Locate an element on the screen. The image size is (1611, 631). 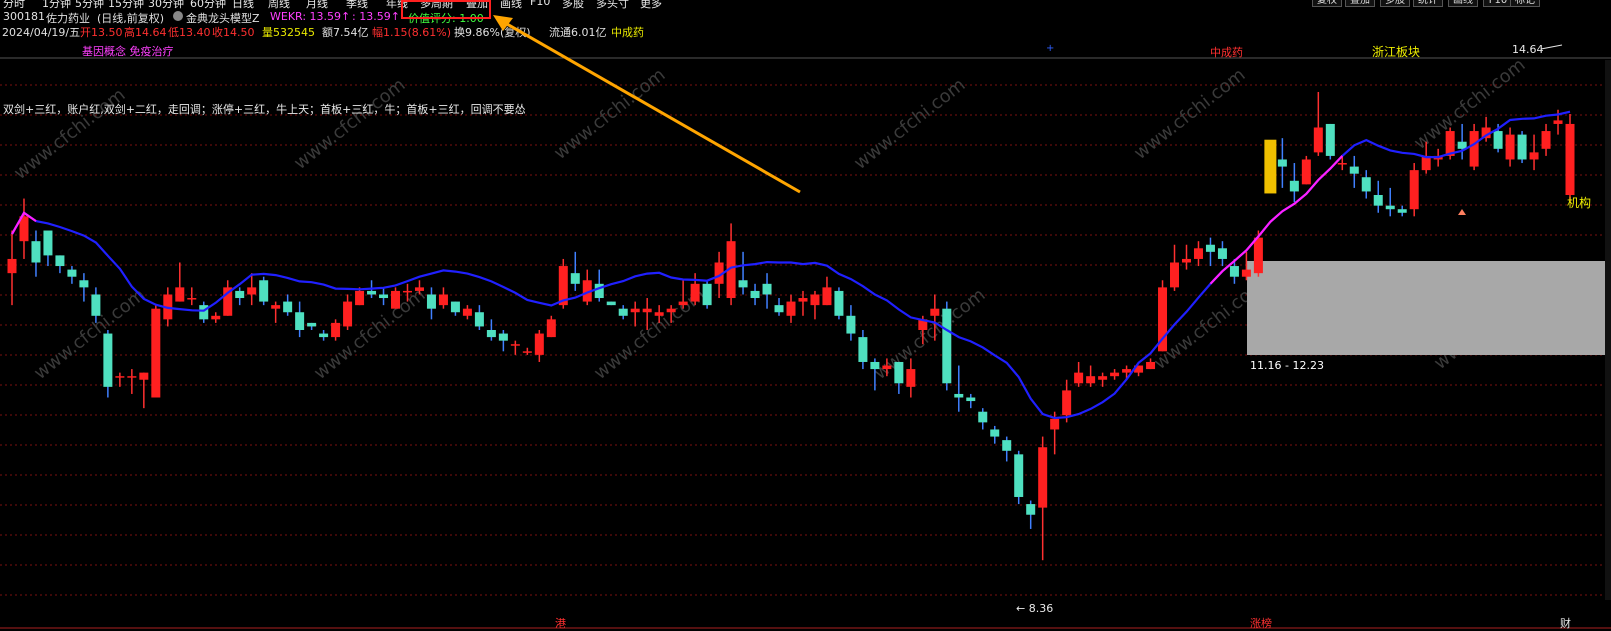
bottom-tag-zhangbang: 涨榜 is located at coordinates (1261, 623).